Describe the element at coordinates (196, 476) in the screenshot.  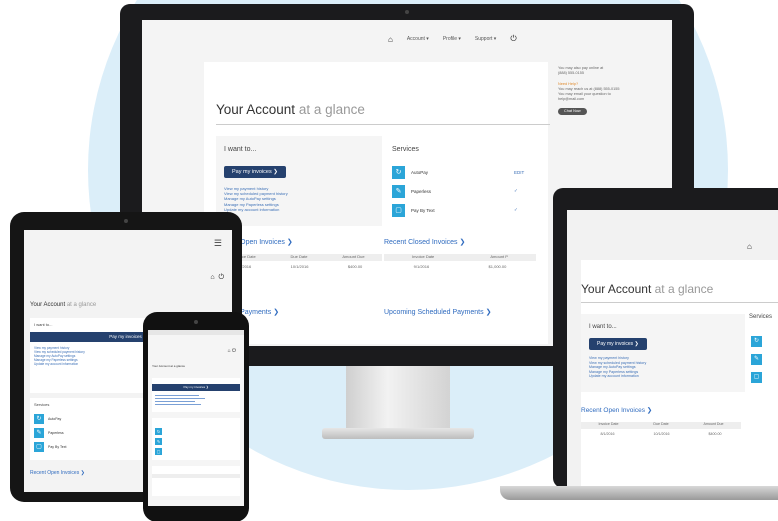
I see `phone-table-header` at that location.